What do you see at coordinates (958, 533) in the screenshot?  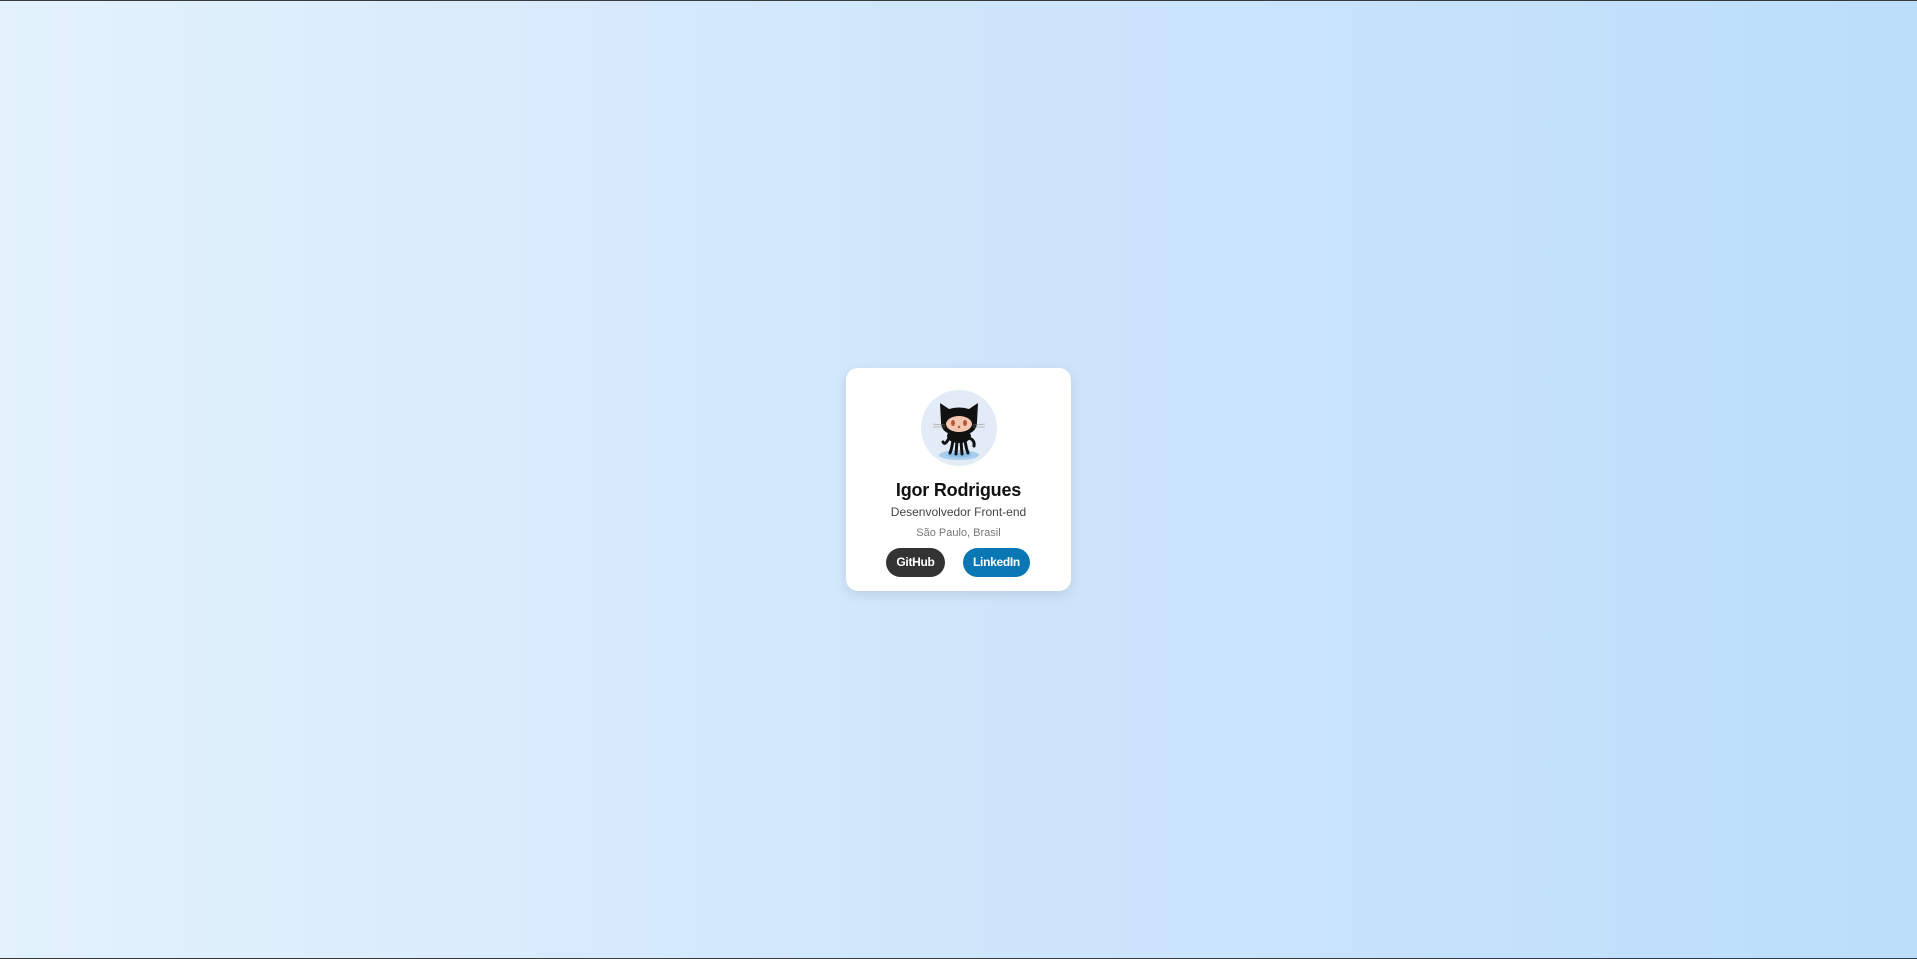 I see `profile-location: São Paulo, Brasil` at bounding box center [958, 533].